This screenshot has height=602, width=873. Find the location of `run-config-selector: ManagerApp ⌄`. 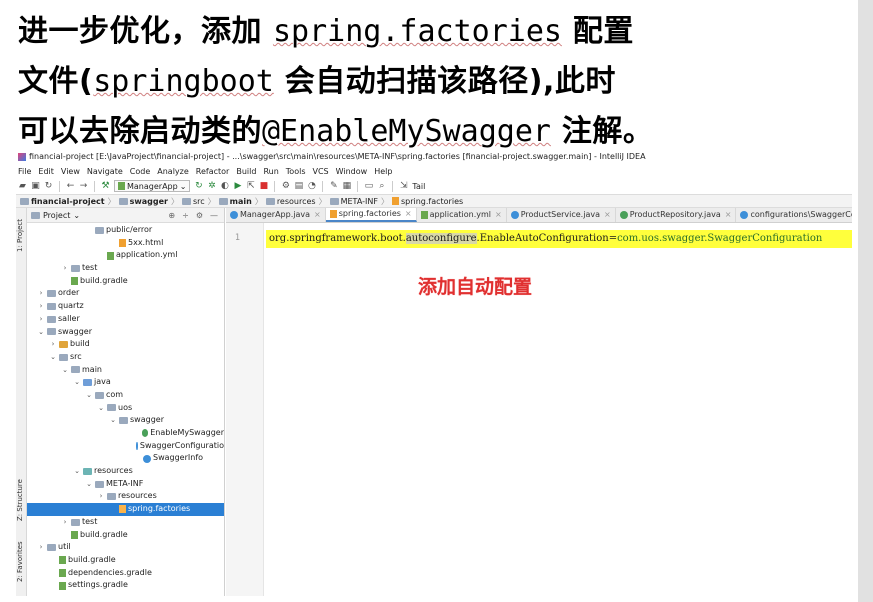

run-config-selector: ManagerApp ⌄ is located at coordinates (152, 186).